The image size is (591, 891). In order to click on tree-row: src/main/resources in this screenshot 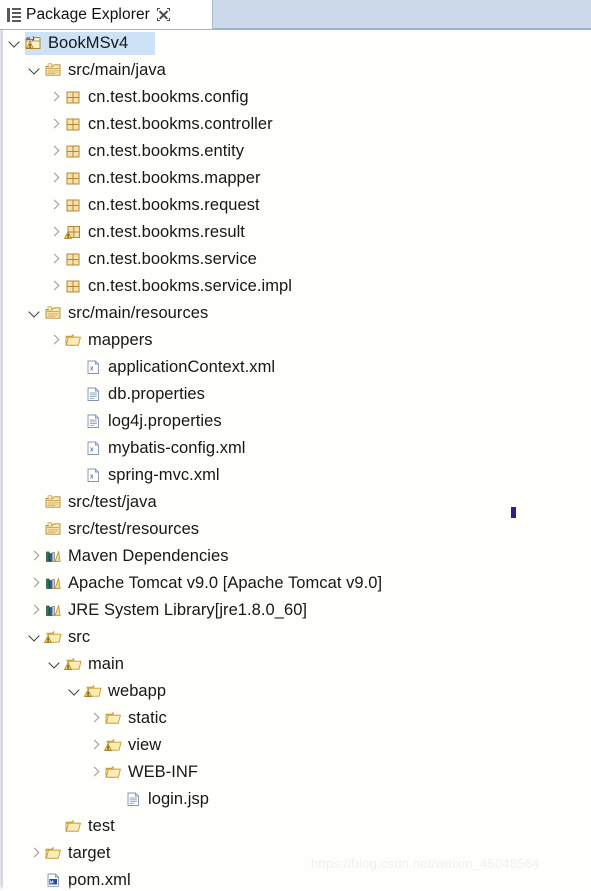, I will do `click(296, 313)`.